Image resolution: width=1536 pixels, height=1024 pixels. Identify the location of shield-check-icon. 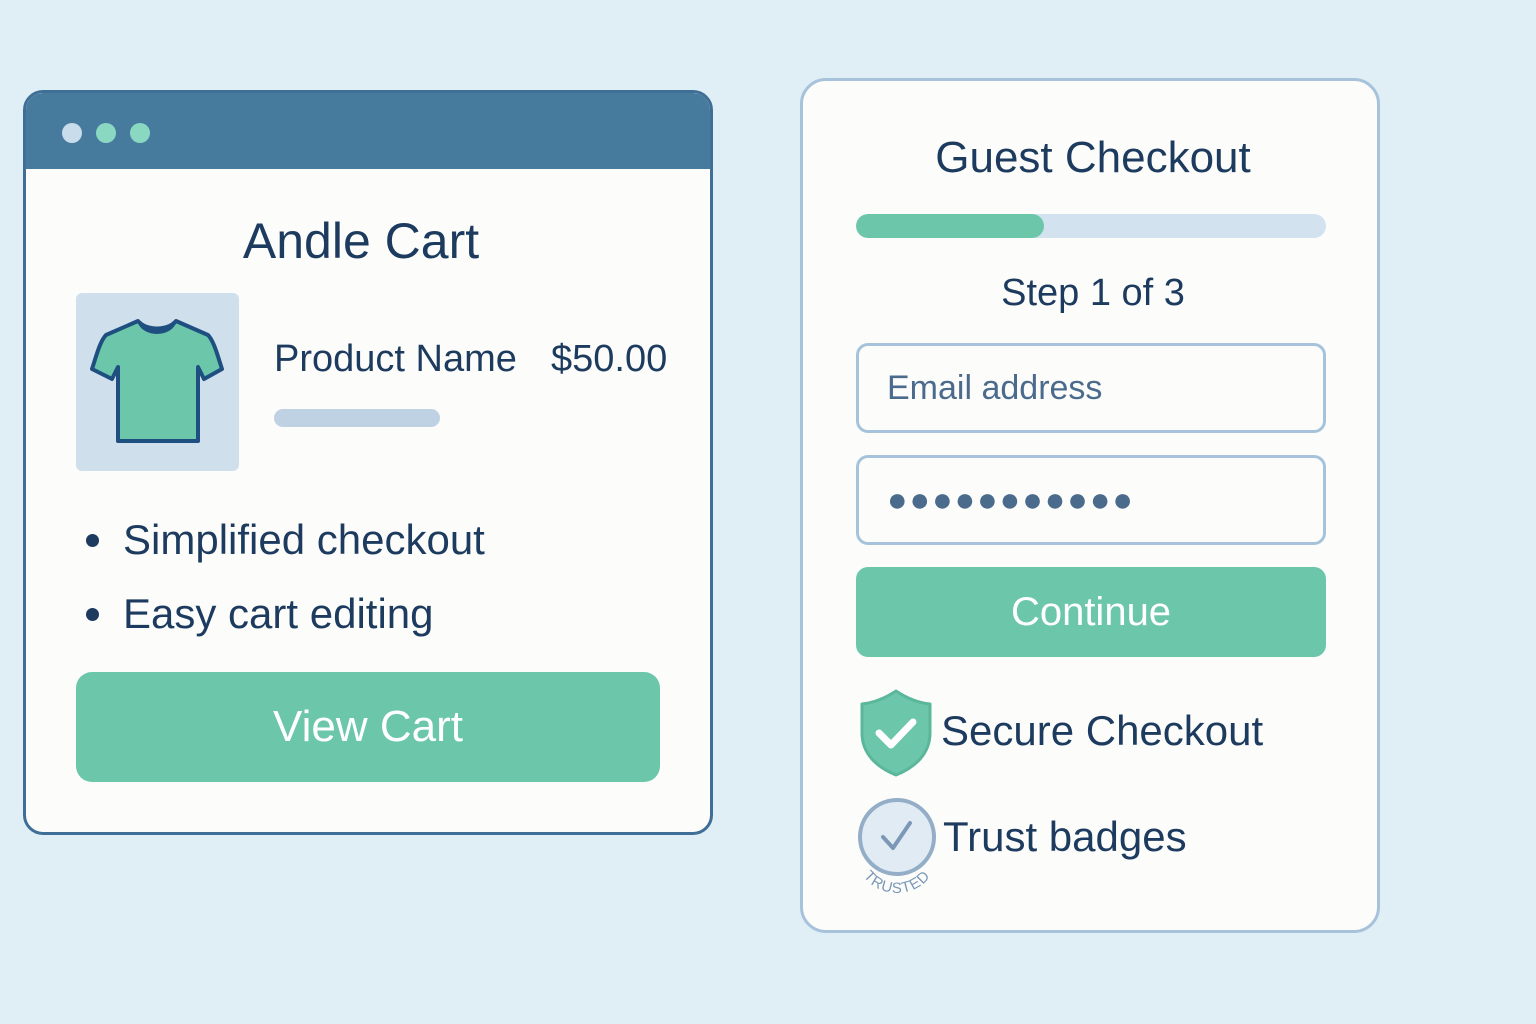
(896, 733).